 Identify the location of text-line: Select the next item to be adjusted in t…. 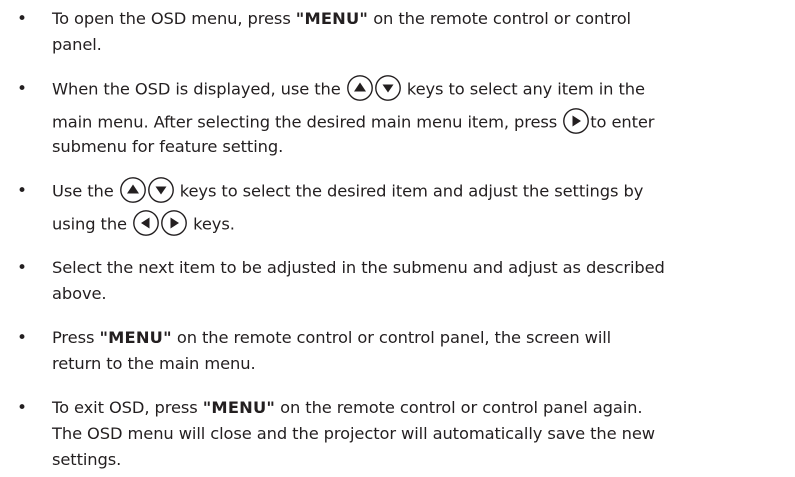
(358, 267).